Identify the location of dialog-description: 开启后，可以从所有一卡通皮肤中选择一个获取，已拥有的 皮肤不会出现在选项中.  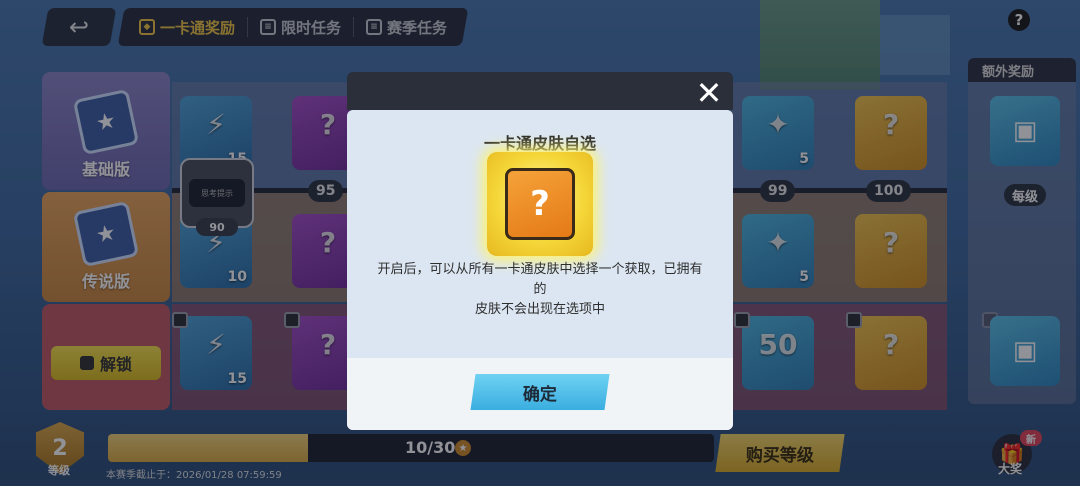
(540, 290).